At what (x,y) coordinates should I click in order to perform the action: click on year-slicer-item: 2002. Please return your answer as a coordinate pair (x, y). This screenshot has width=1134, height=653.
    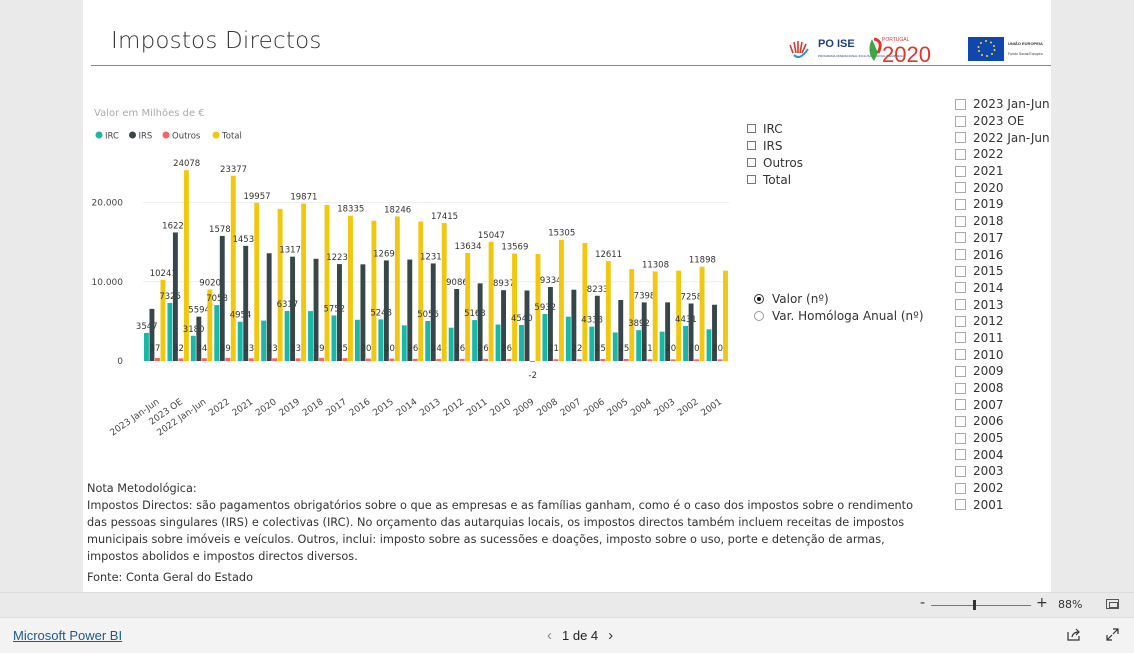
    Looking at the image, I should click on (1002, 488).